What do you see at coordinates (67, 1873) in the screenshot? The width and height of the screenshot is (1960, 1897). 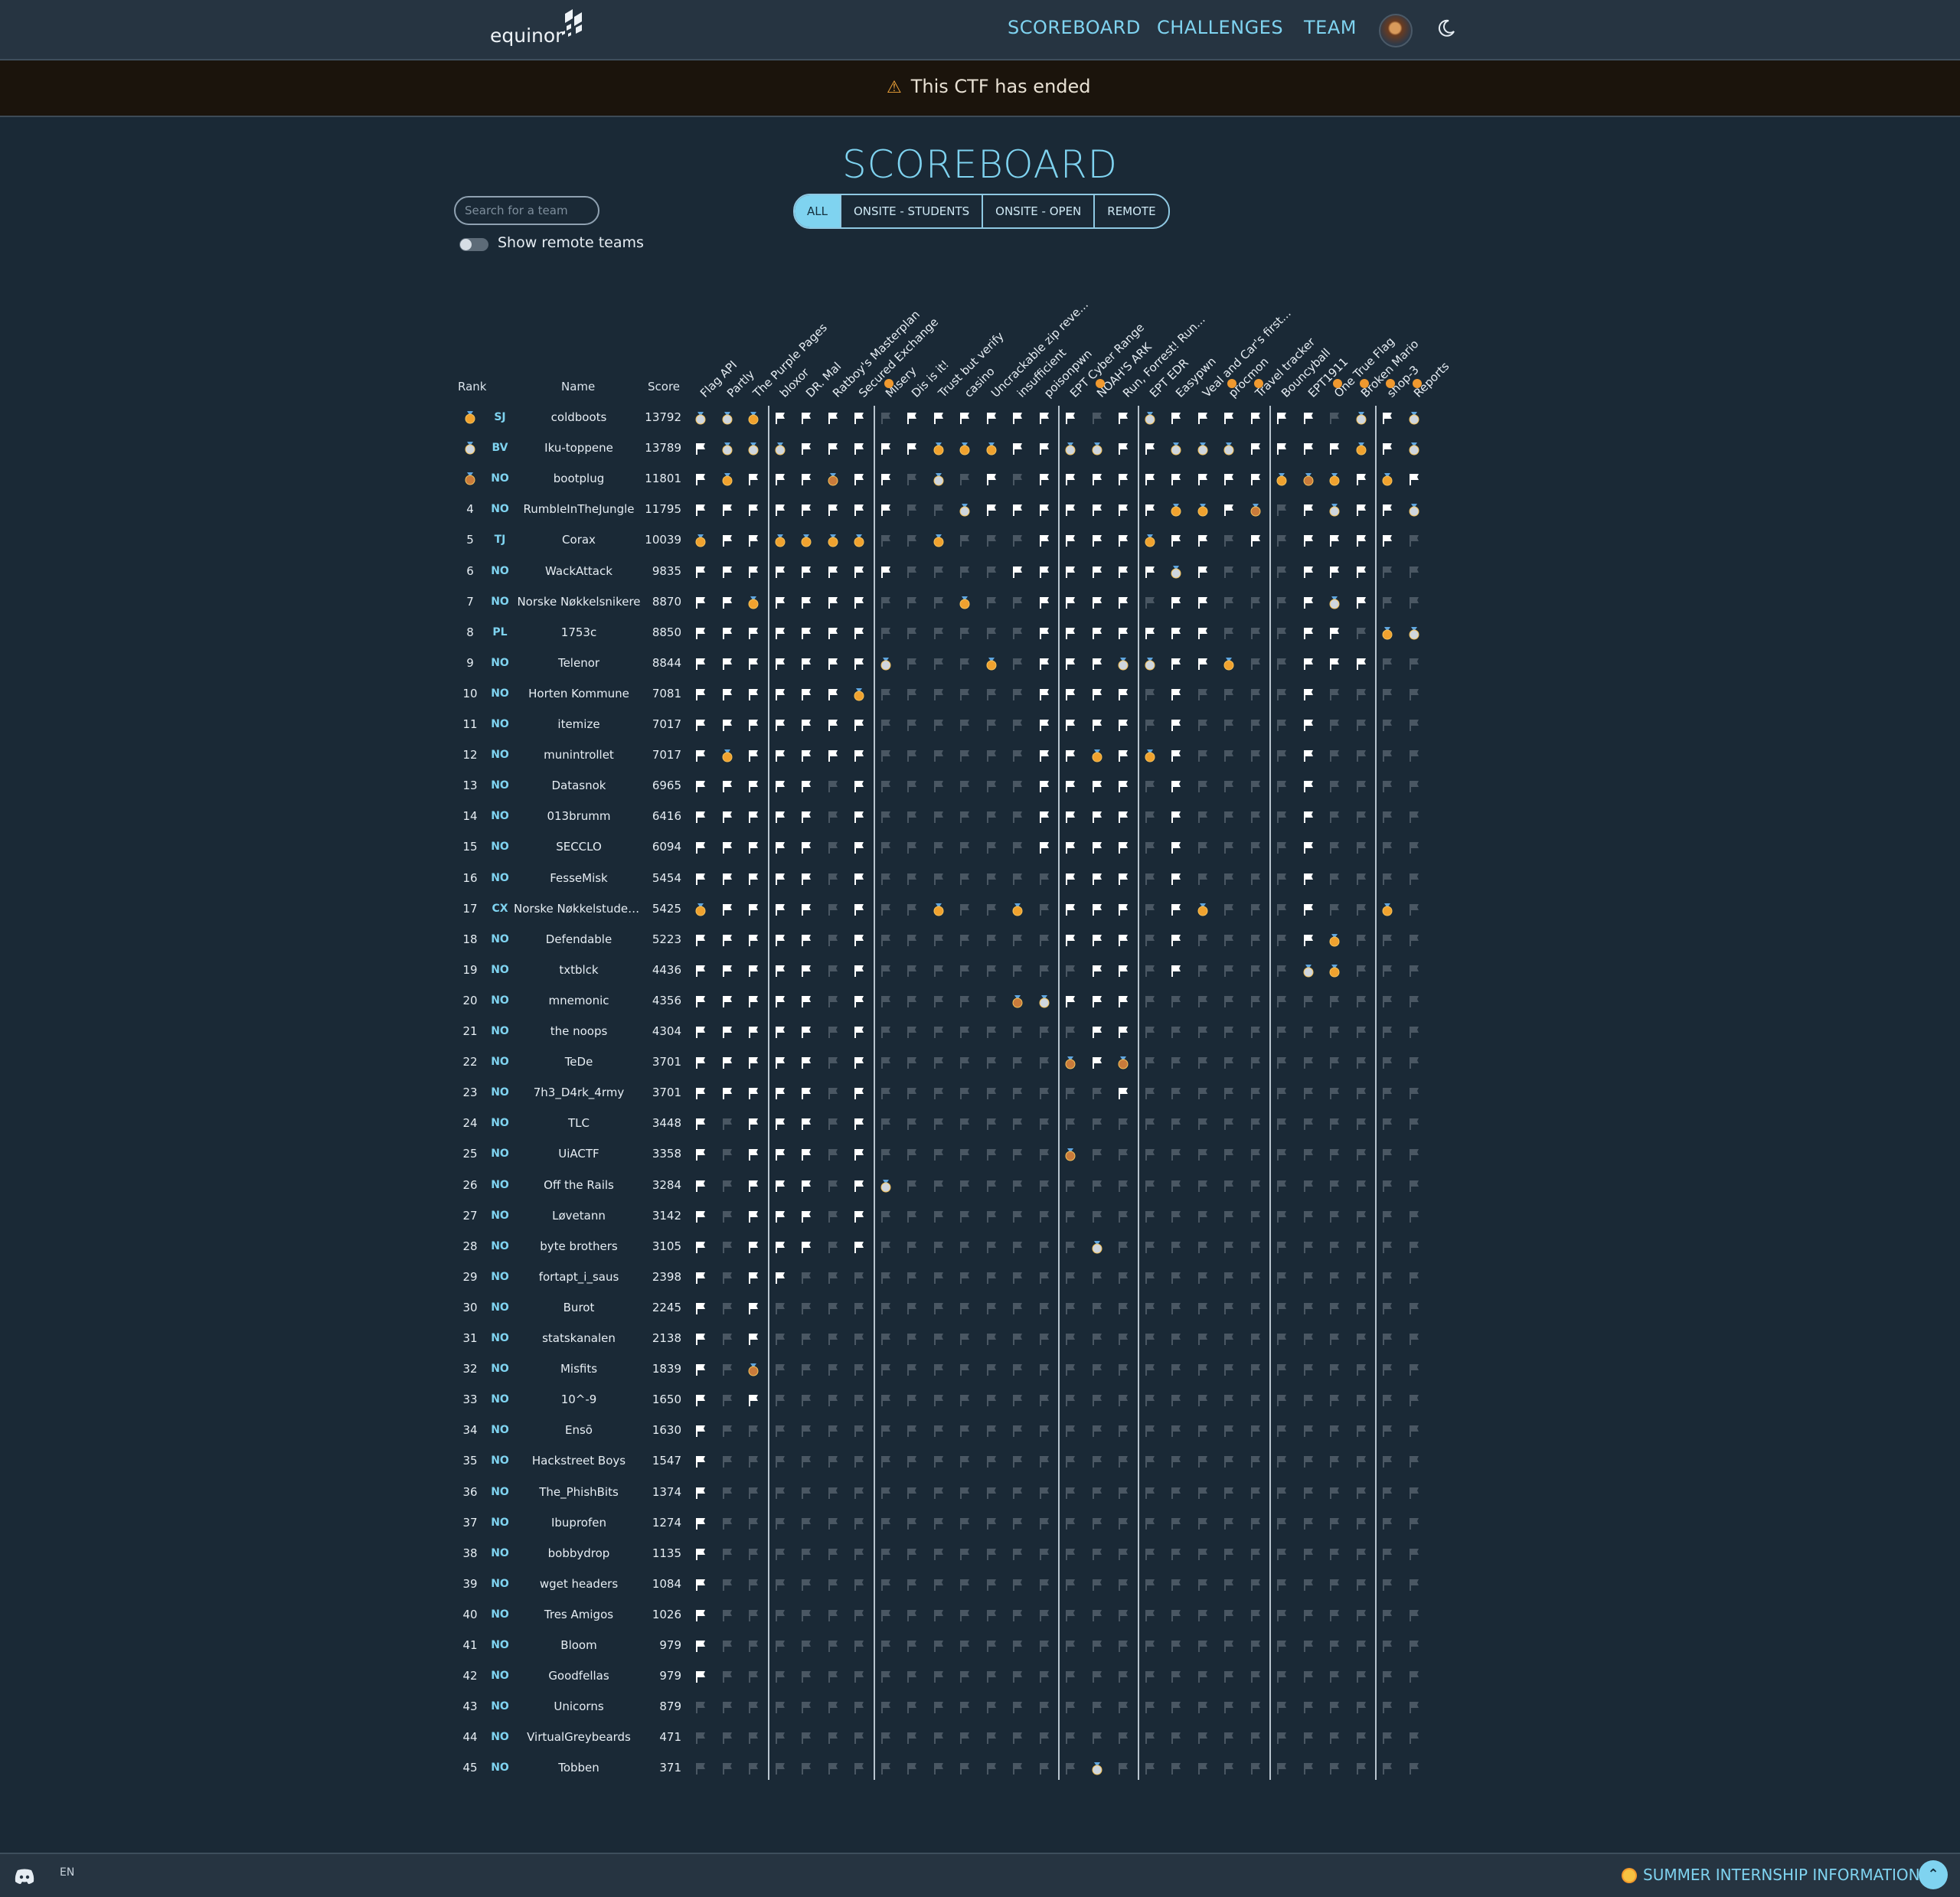 I see `language-switch: EN` at bounding box center [67, 1873].